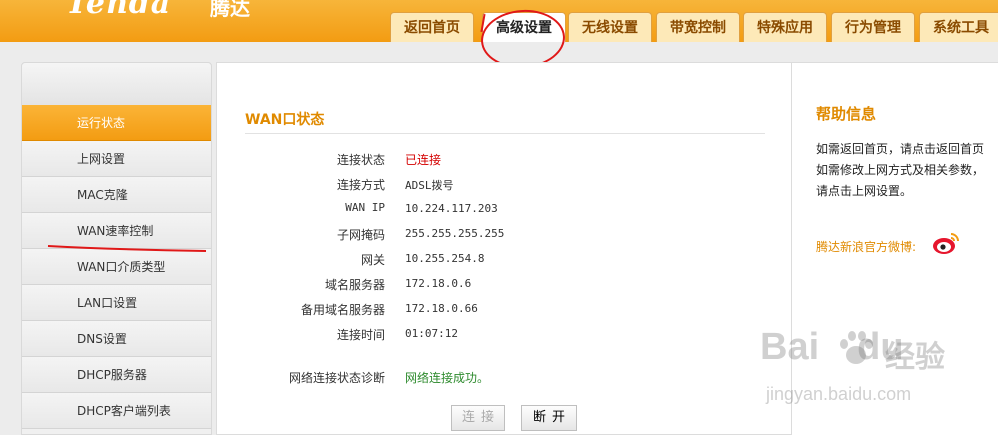  I want to click on tab-advanced: 高级设置, so click(524, 27).